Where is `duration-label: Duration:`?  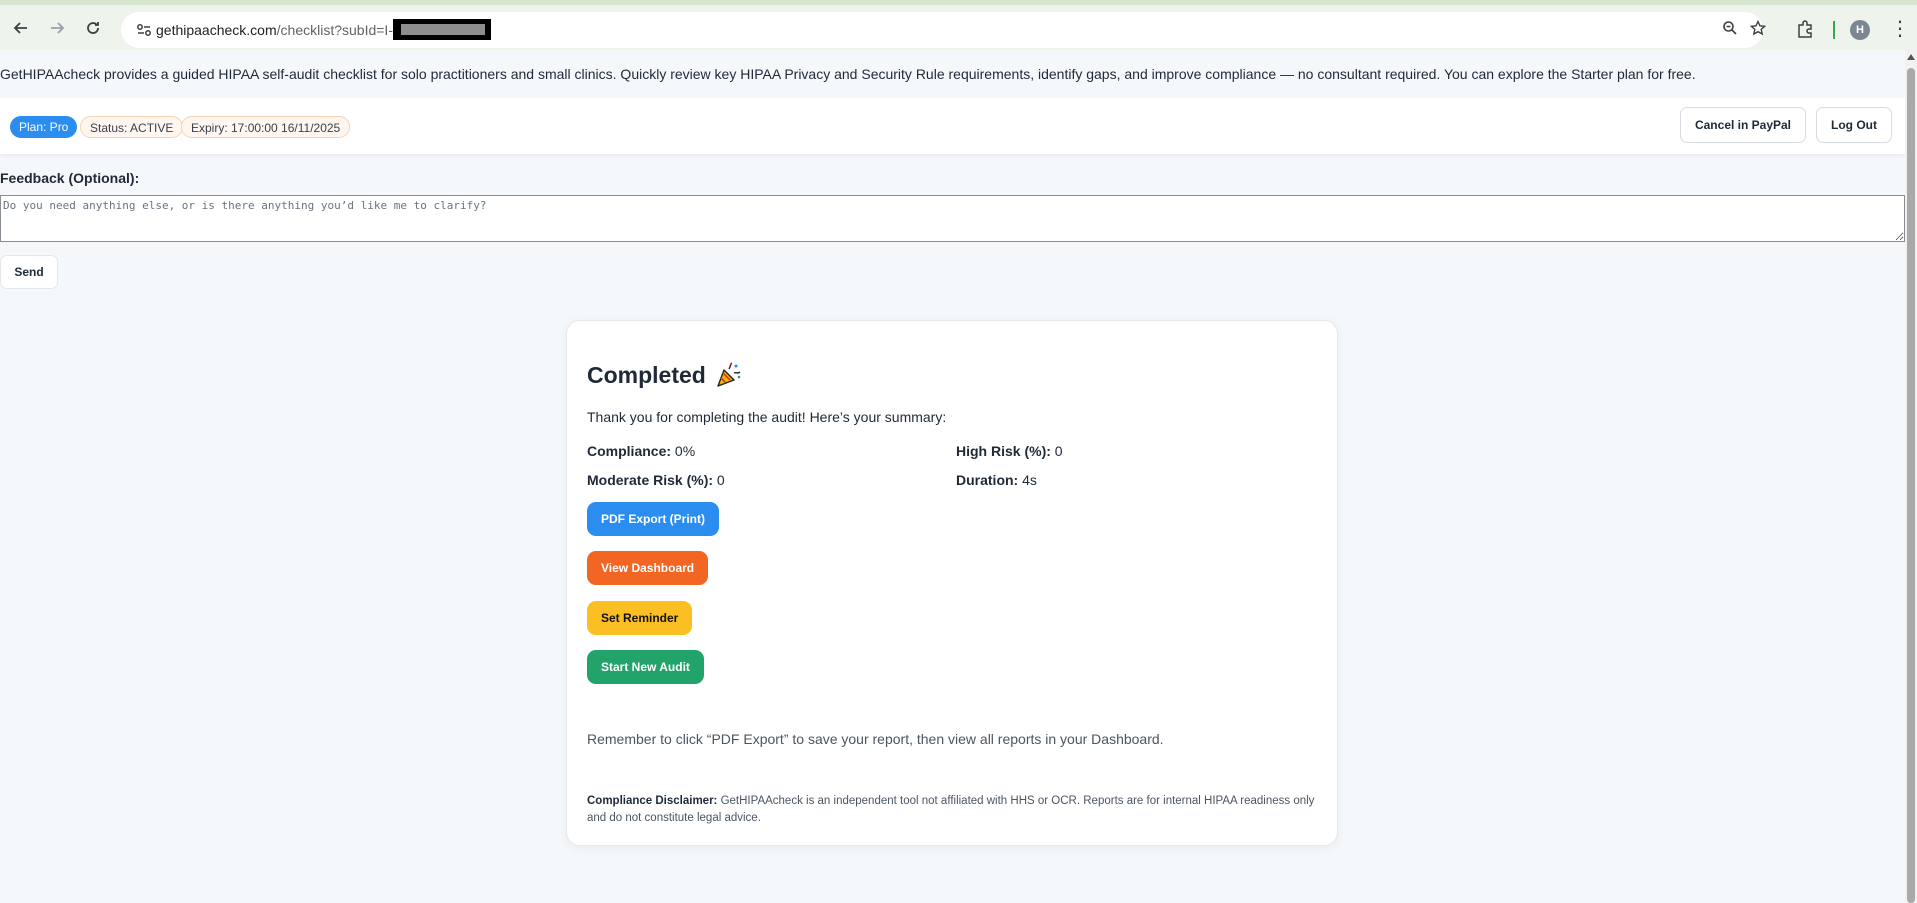 duration-label: Duration: is located at coordinates (987, 480).